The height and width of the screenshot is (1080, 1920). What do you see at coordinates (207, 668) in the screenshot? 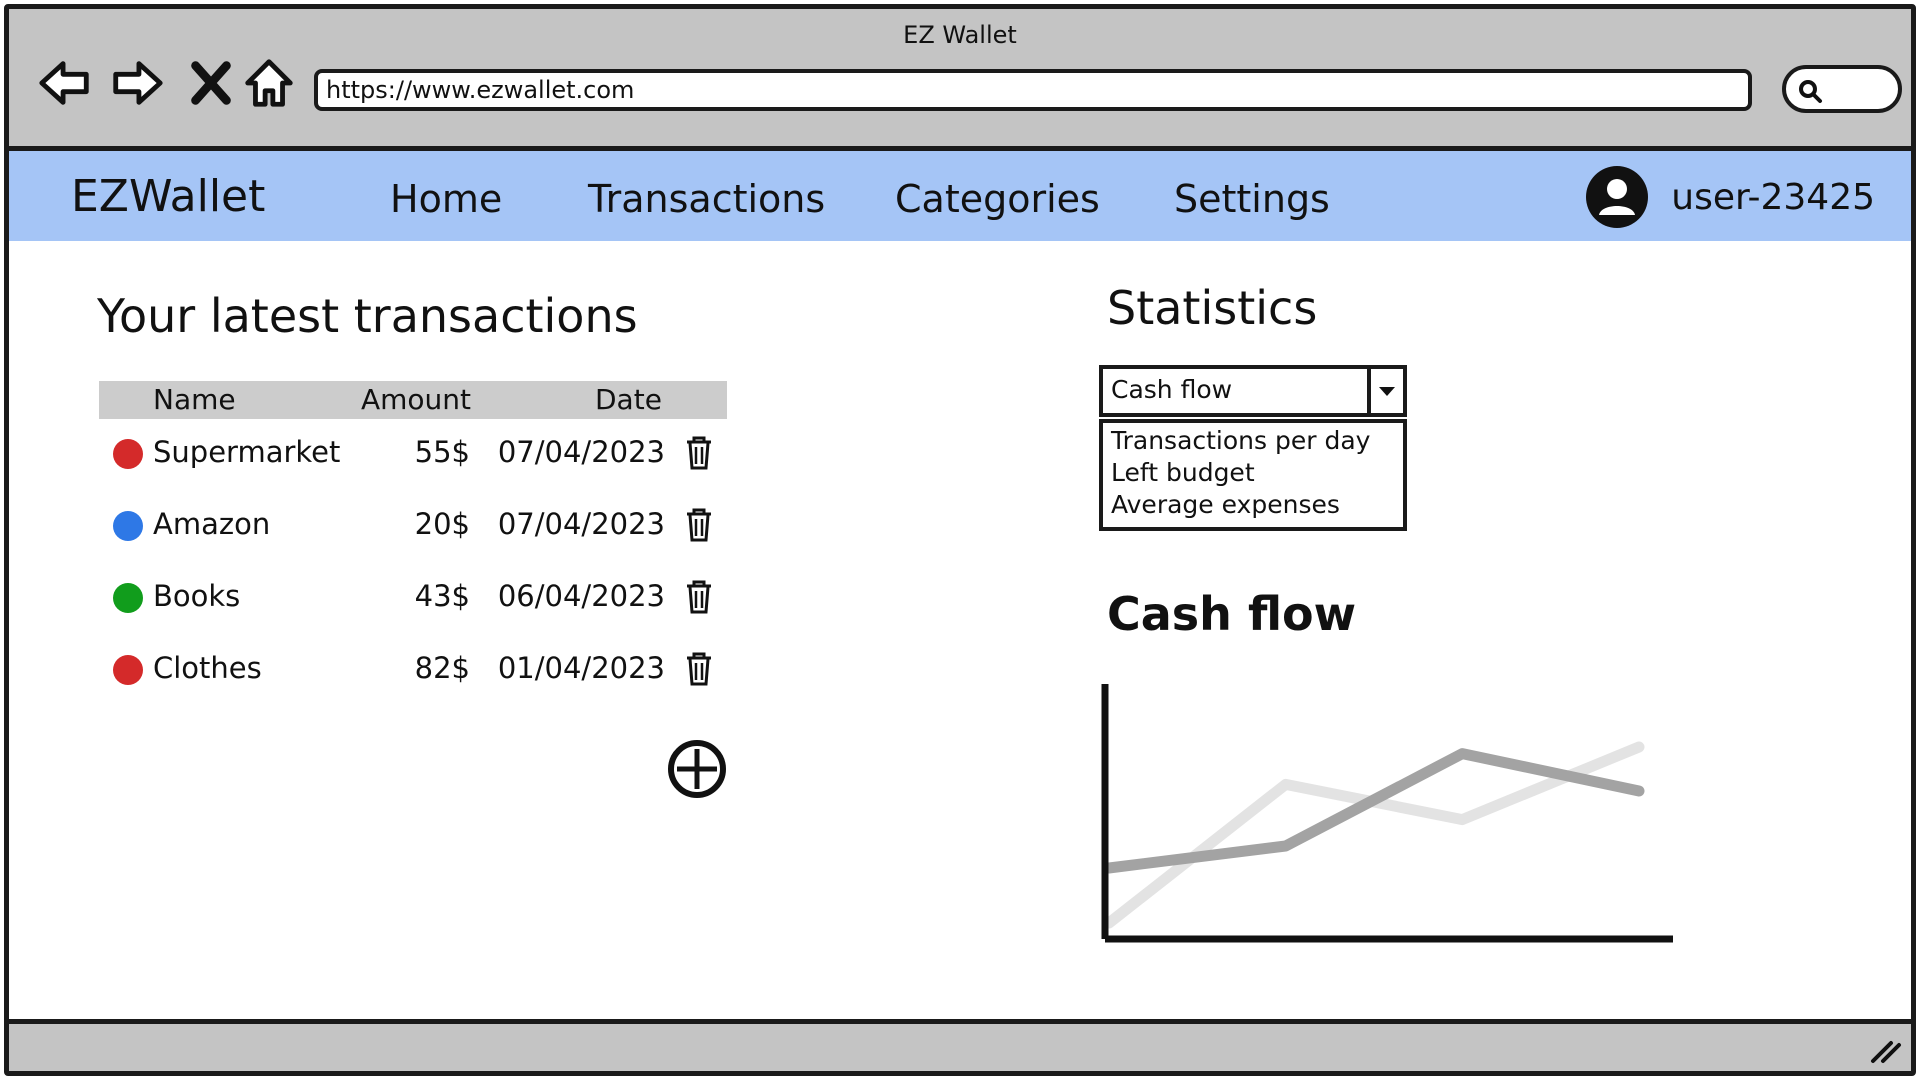
I see `transaction-name: Clothes` at bounding box center [207, 668].